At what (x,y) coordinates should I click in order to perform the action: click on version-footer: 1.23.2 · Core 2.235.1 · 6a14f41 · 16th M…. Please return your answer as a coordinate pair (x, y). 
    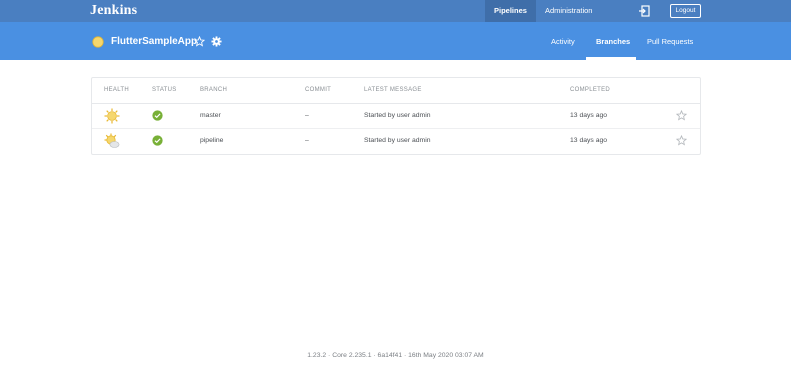
    Looking at the image, I should click on (395, 355).